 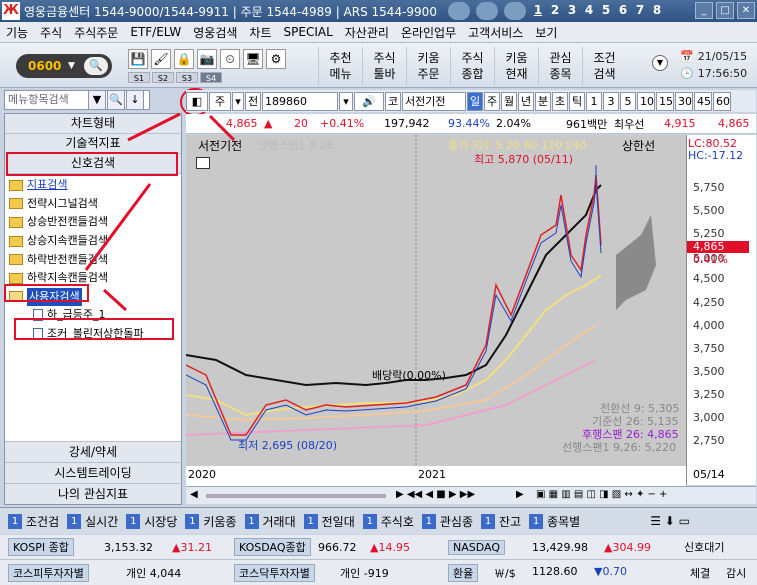 I want to click on annotation-arrows, so click(x=160, y=212).